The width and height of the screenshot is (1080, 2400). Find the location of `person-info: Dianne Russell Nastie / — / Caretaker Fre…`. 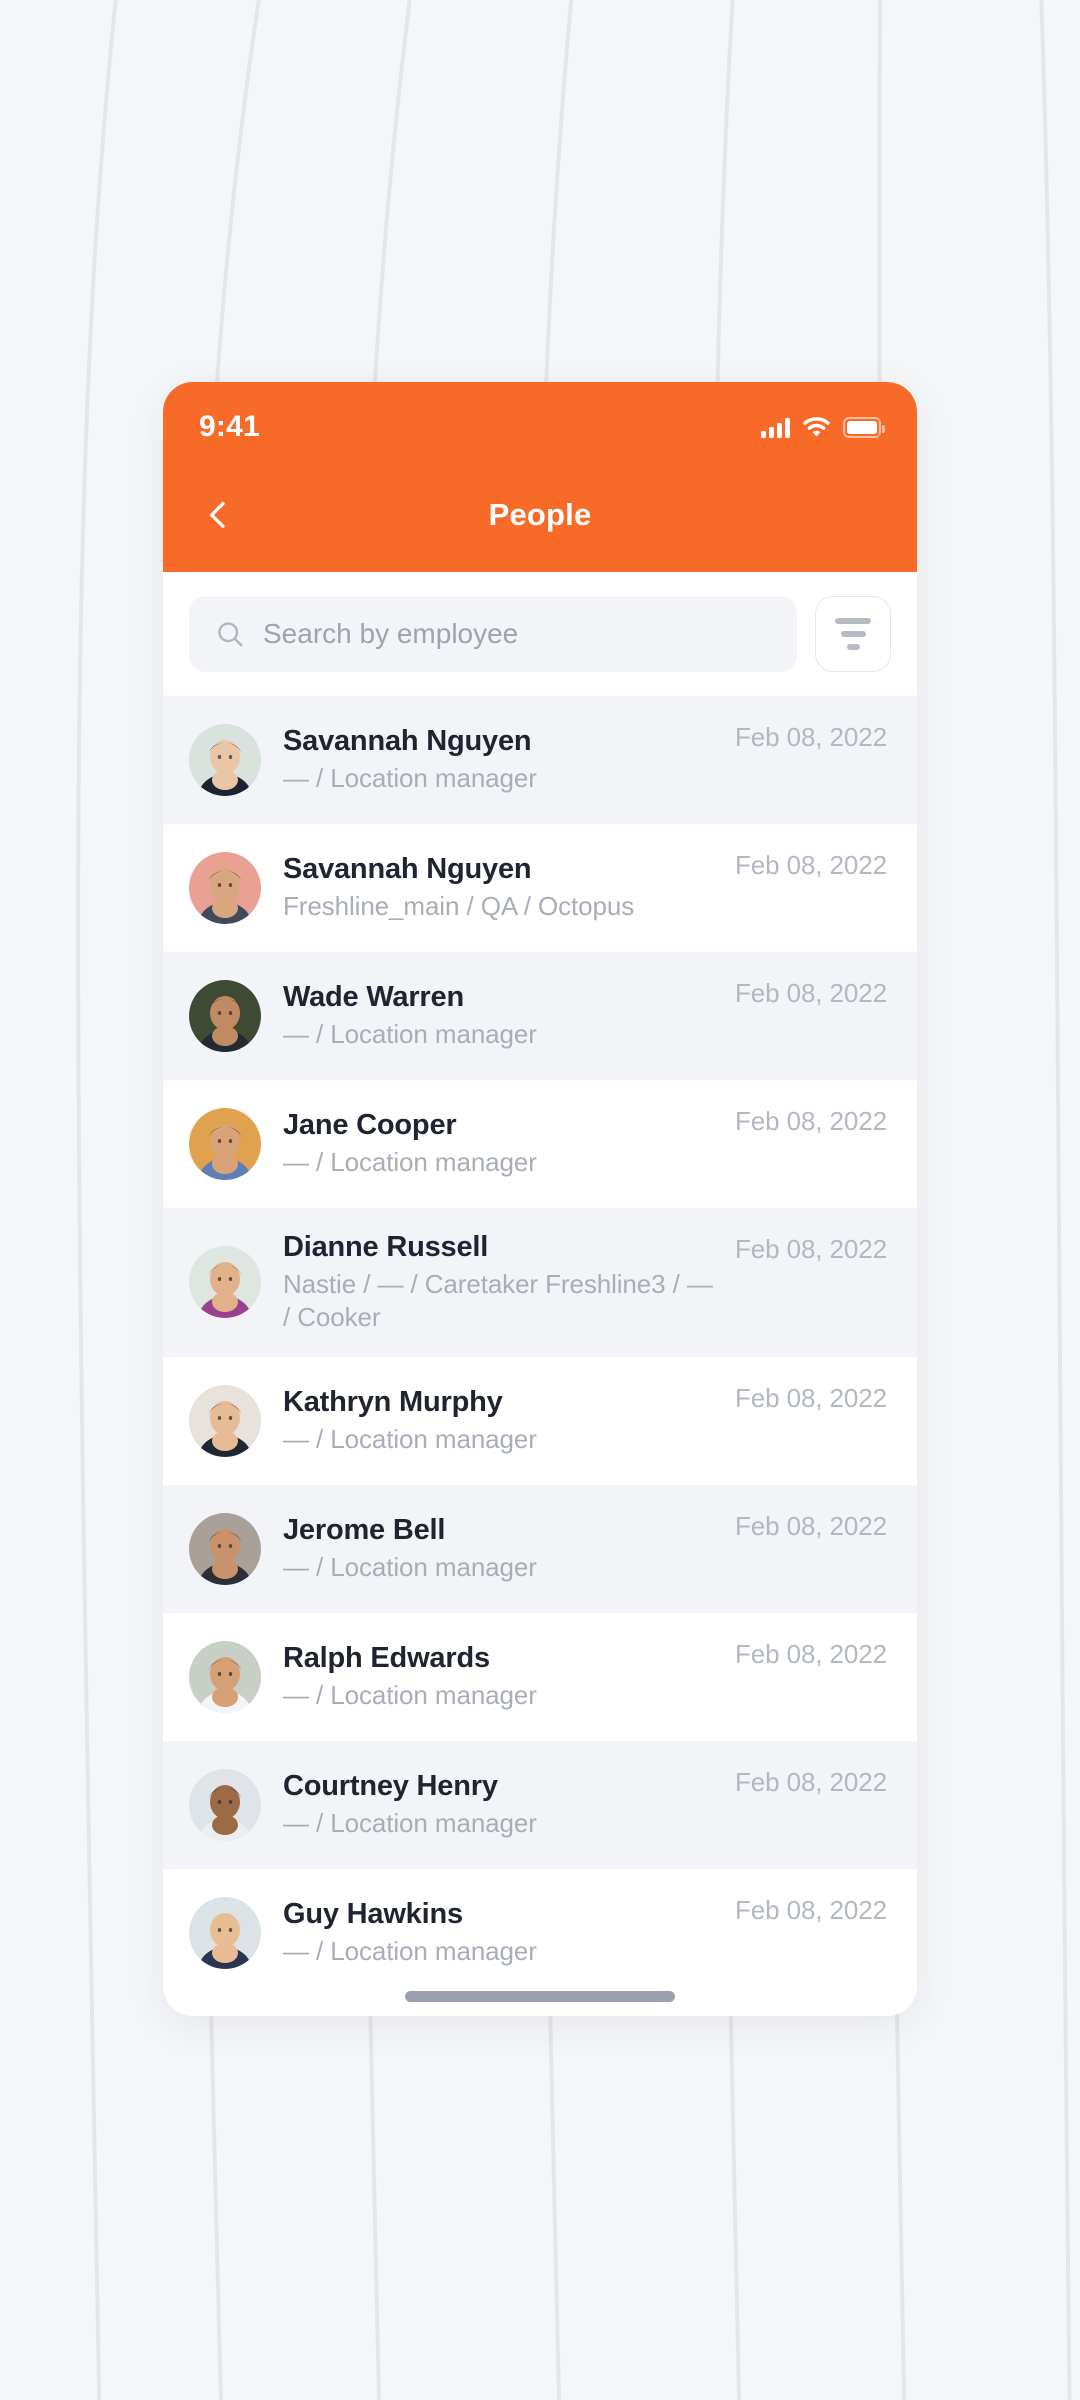

person-info: Dianne Russell Nastie / — / Caretaker Fre… is located at coordinates (498, 1282).